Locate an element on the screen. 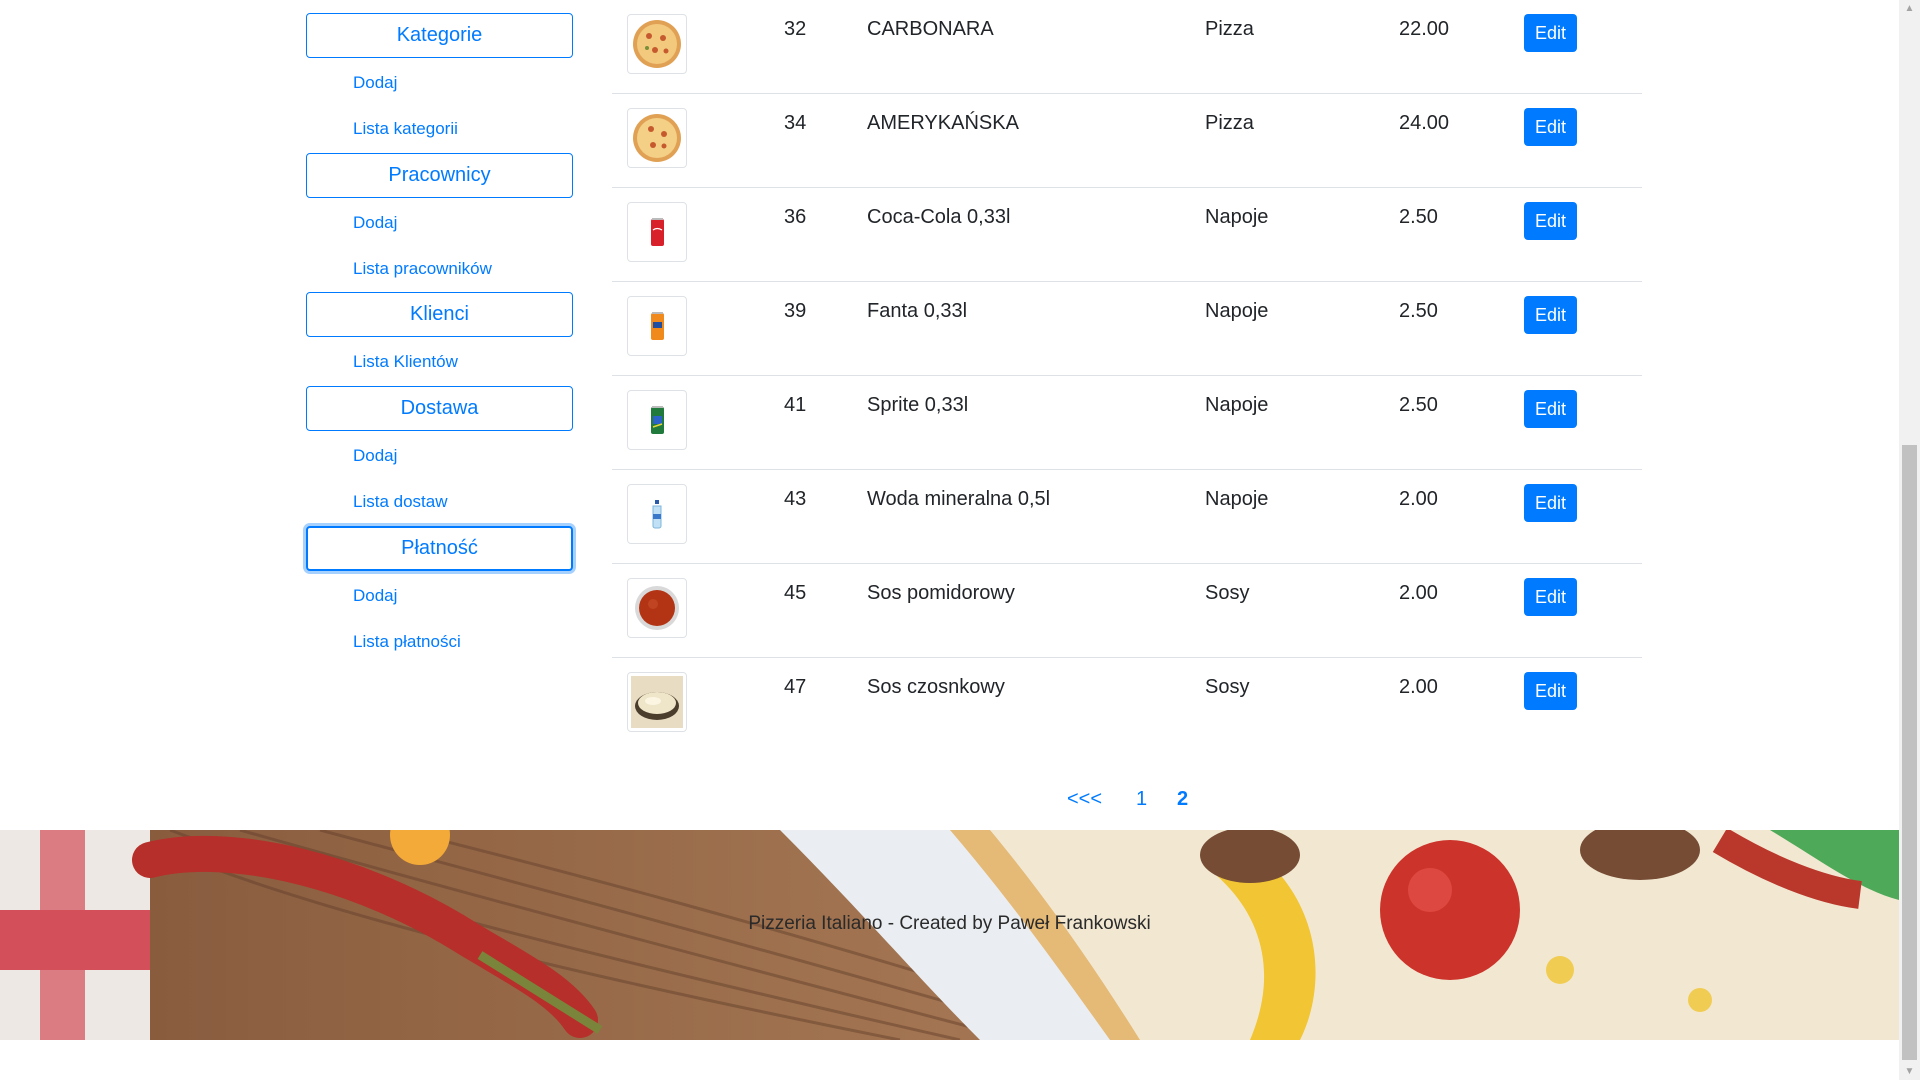  product-name: Sos pomidorowy is located at coordinates (941, 593).